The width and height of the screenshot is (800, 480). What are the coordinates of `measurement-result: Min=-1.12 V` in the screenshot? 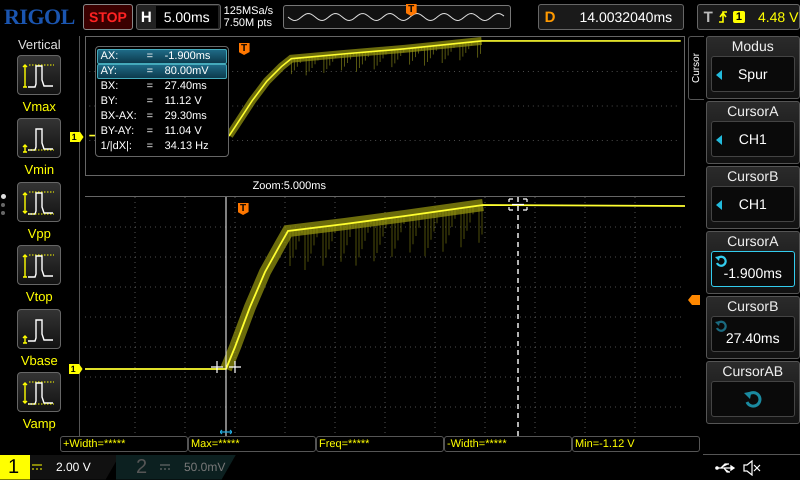 It's located at (636, 444).